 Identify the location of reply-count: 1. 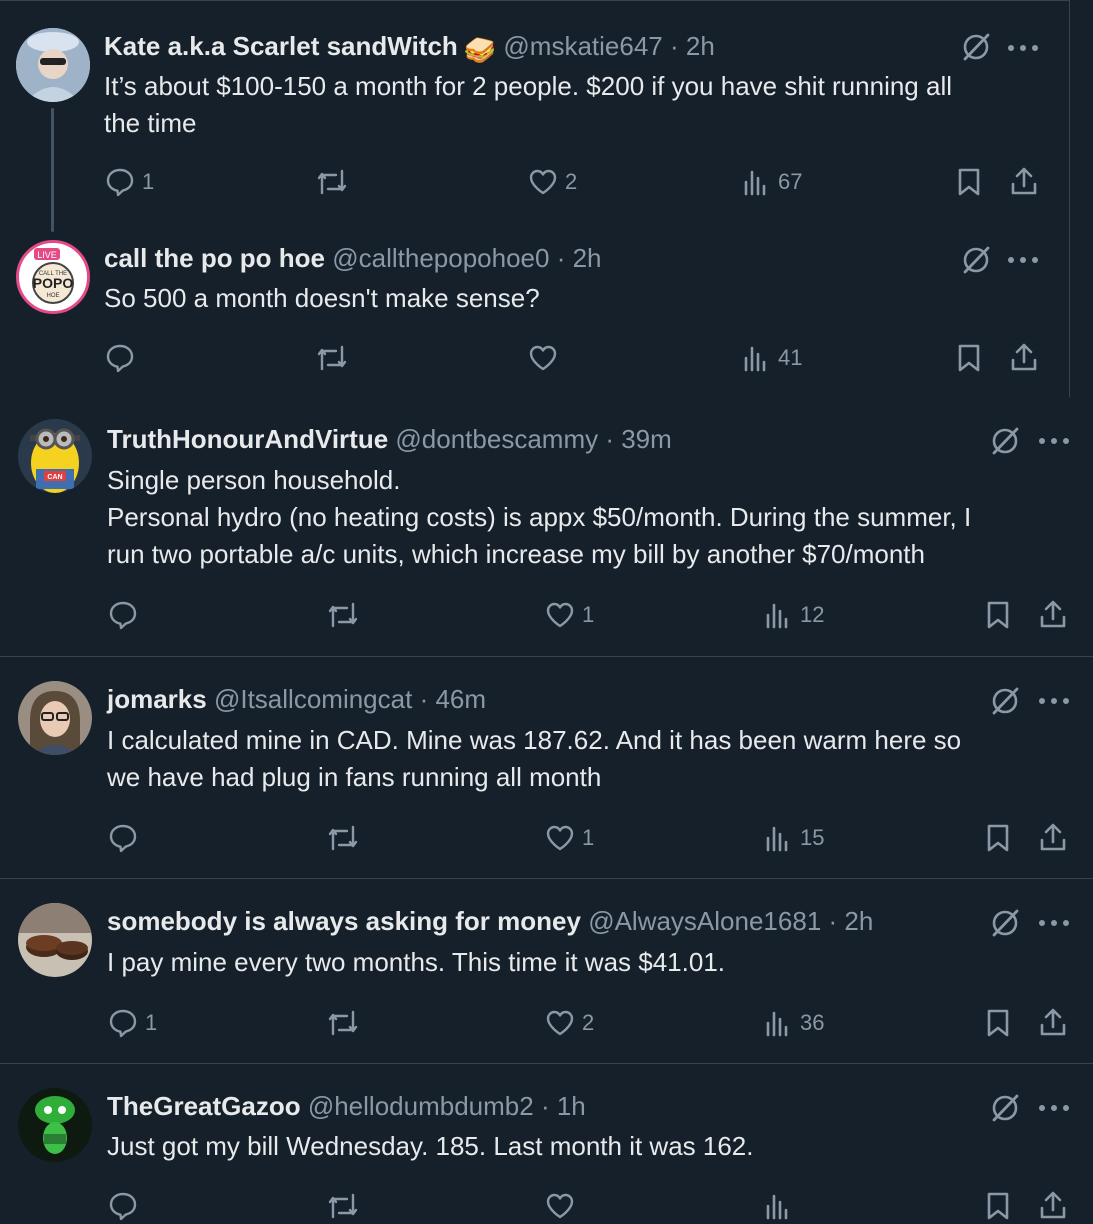
(148, 181).